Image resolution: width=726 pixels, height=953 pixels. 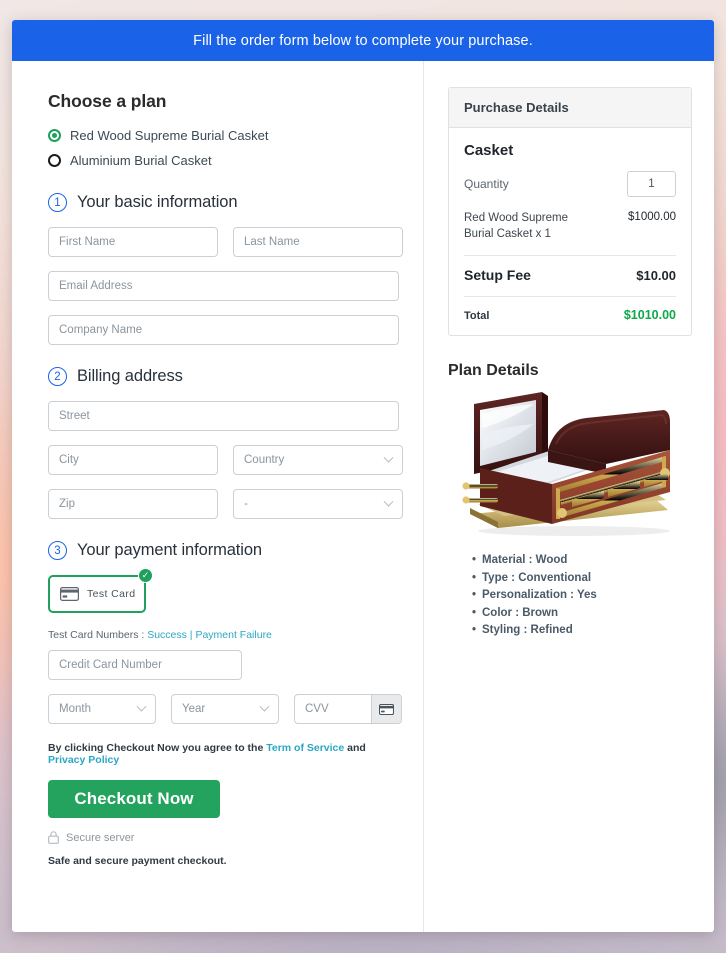 I want to click on test-card-success-link: Success, so click(x=167, y=635).